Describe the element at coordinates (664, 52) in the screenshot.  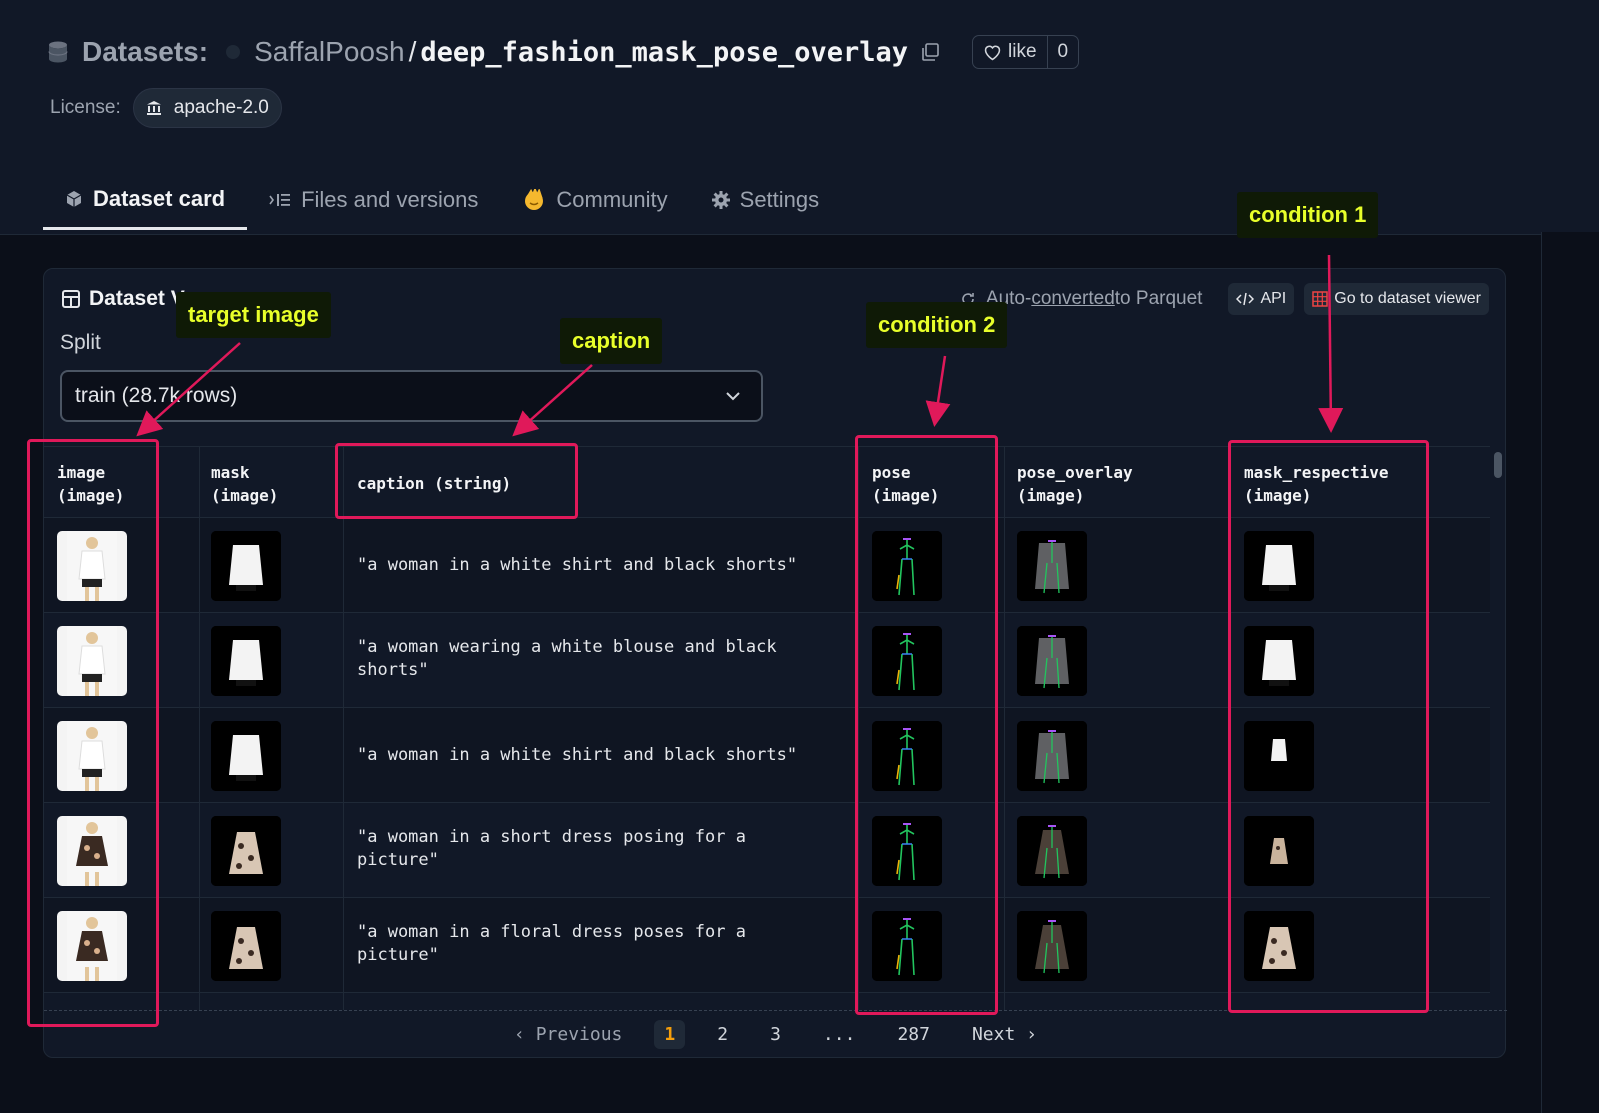
I see `dataset-name: deep_fashion_mask_pose_overlay` at that location.